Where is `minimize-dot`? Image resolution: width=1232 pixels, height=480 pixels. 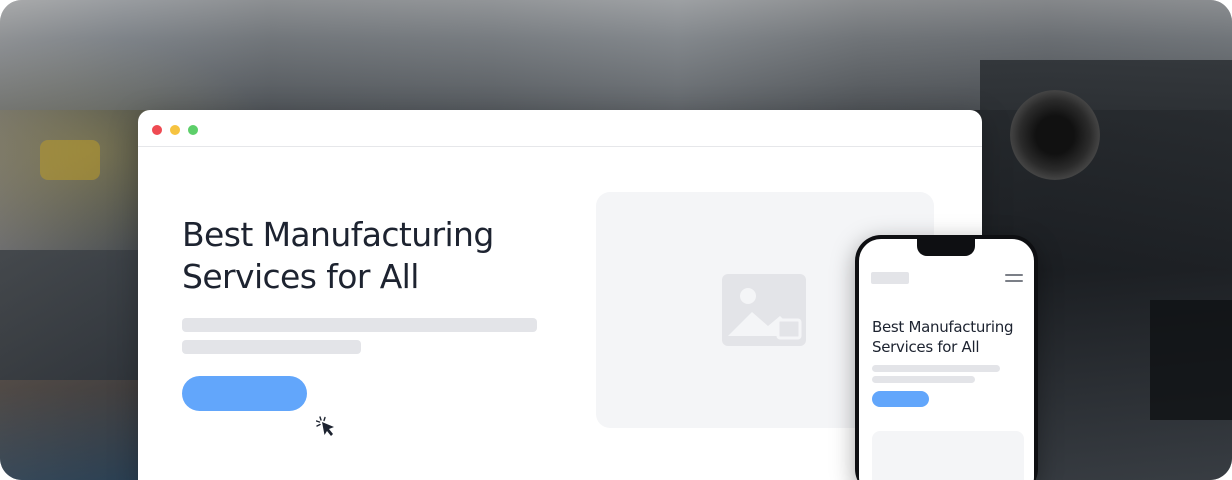
minimize-dot is located at coordinates (175, 130).